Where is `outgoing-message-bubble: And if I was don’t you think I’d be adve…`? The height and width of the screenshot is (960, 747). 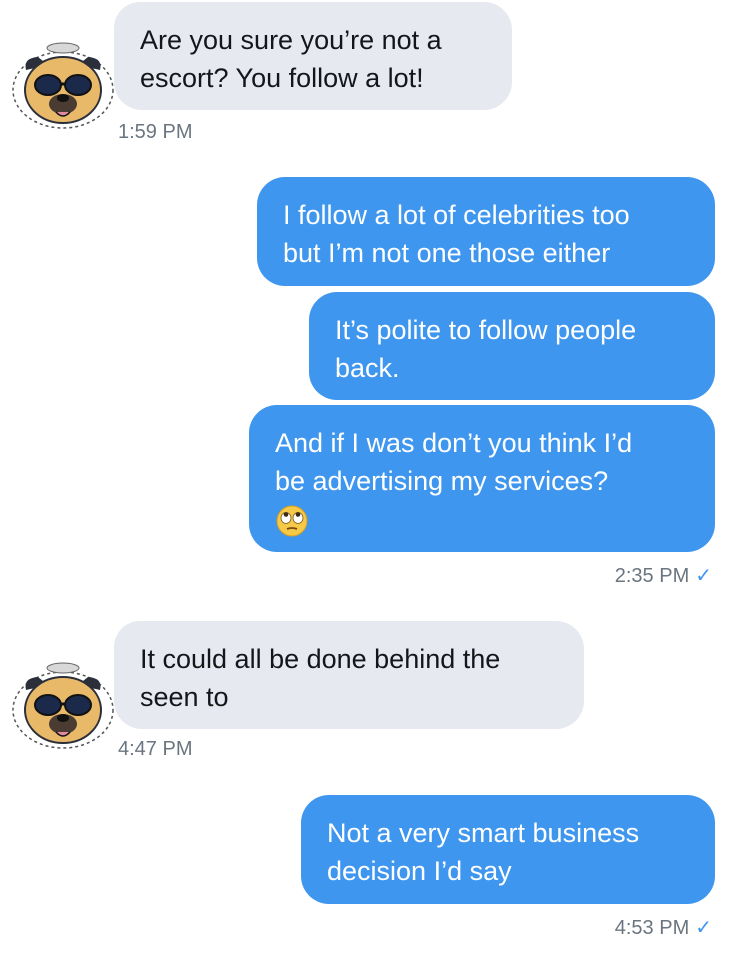 outgoing-message-bubble: And if I was don’t you think I’d be adve… is located at coordinates (482, 478).